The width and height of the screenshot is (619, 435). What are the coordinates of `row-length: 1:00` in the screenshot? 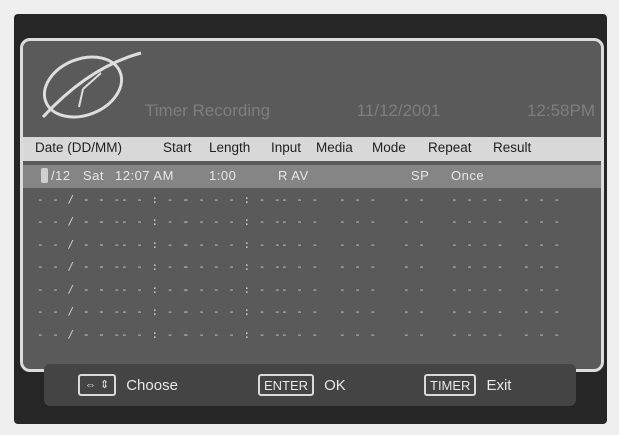 It's located at (223, 175).